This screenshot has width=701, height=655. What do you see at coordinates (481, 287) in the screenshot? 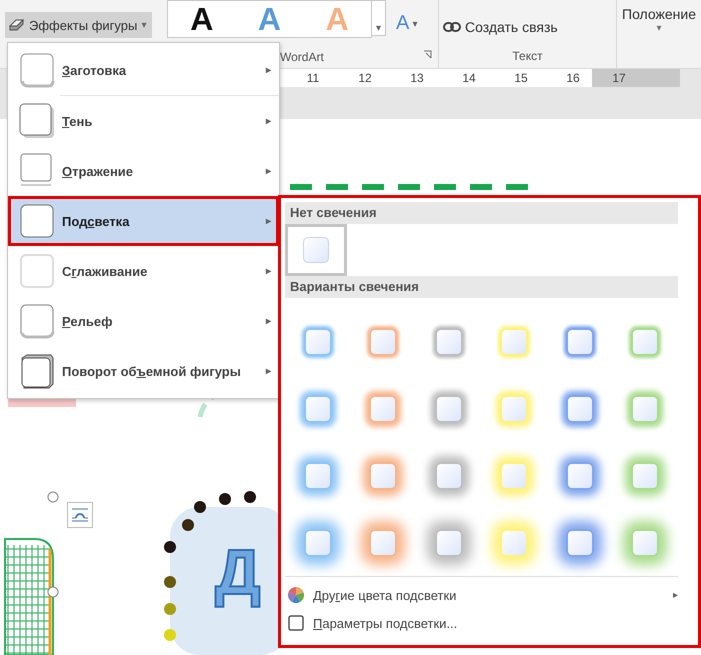
I see `section-heading: Варианты свечения` at bounding box center [481, 287].